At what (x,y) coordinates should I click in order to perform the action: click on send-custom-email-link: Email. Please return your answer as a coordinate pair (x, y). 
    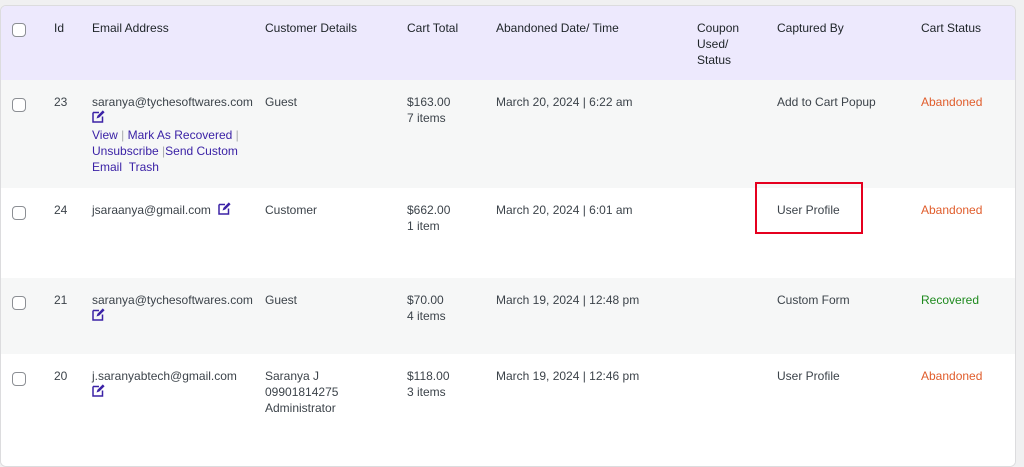
    Looking at the image, I should click on (107, 167).